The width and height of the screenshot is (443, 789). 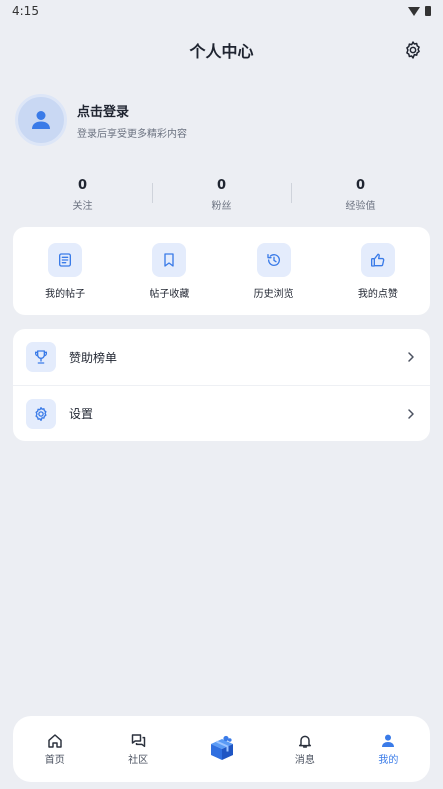 I want to click on menu-item-label: 赞助榜单, so click(x=93, y=357).